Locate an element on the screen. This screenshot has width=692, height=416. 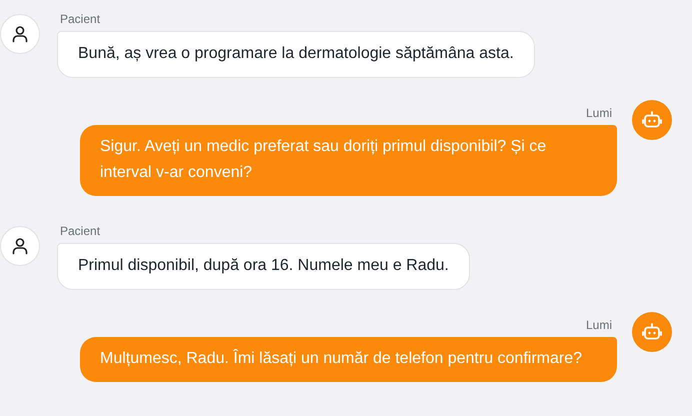
message-bubble: Sigur. Aveți un medic preferat sau doriți primul disponibil? Și ce interval v-ar conveni? is located at coordinates (348, 160).